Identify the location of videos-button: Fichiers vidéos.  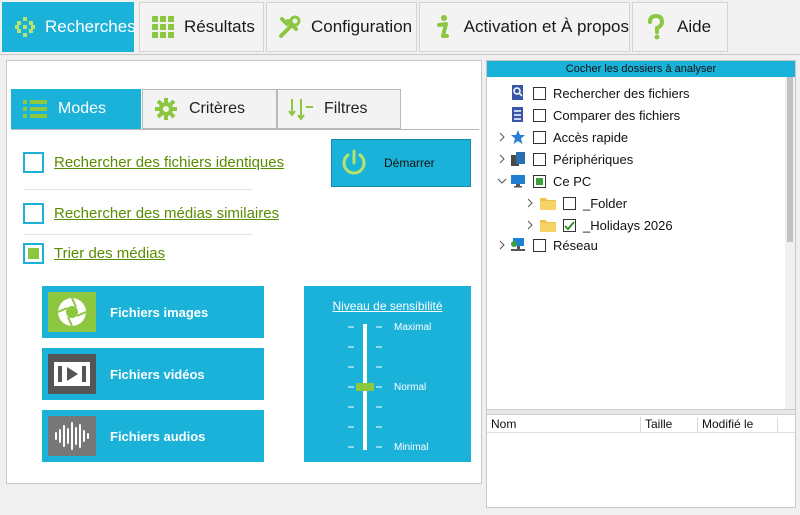
(153, 374).